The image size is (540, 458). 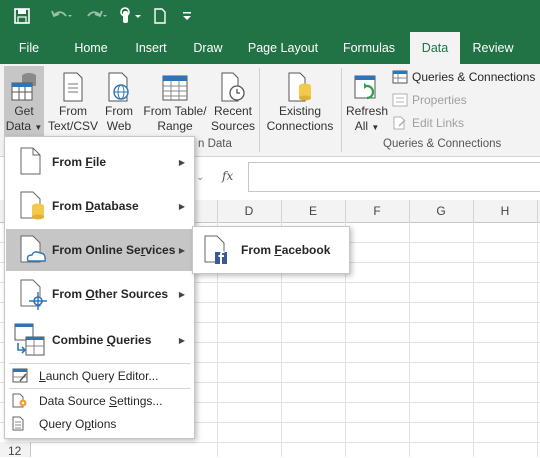 I want to click on menu-item-from-database: From Database ▶, so click(x=99, y=206).